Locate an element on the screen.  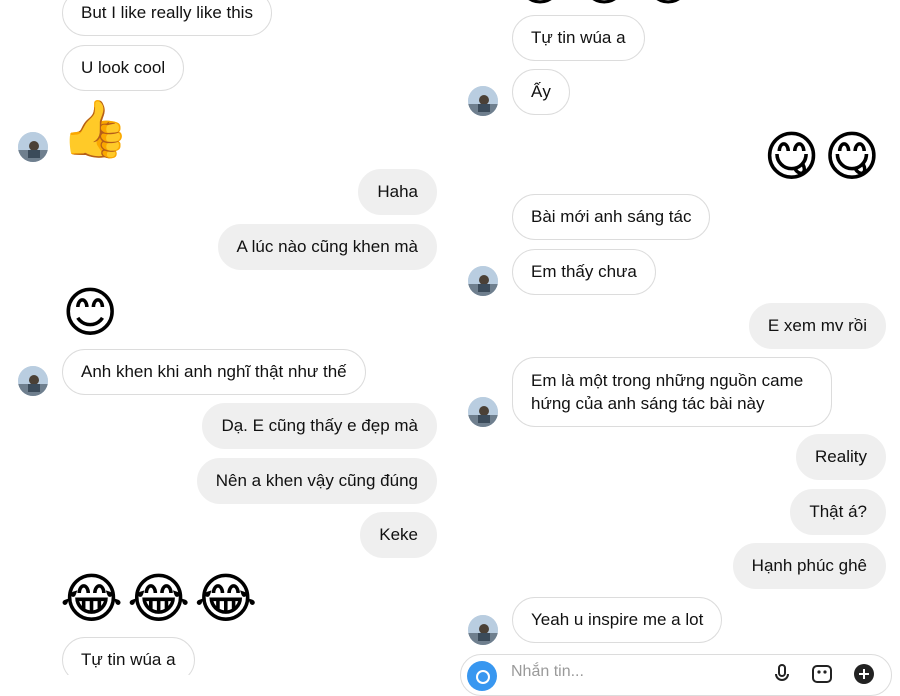
message-outgoing: E xem mv rồi is located at coordinates (817, 326).